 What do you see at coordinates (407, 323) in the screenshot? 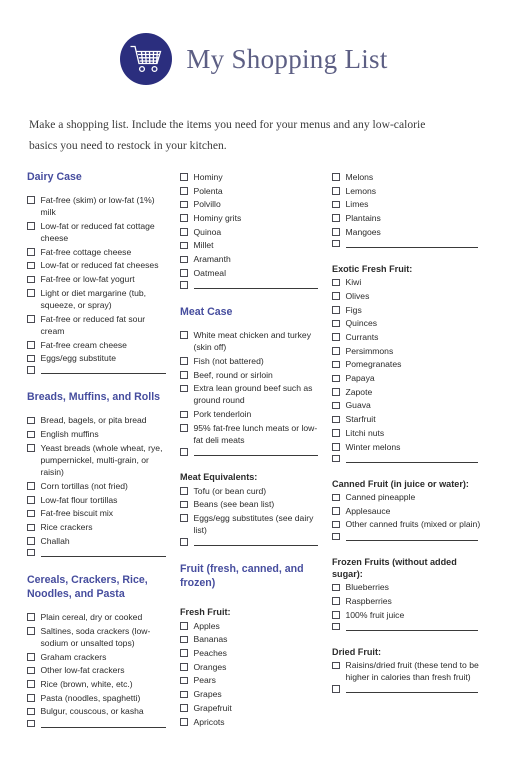
I see `checklist-item: Quinces` at bounding box center [407, 323].